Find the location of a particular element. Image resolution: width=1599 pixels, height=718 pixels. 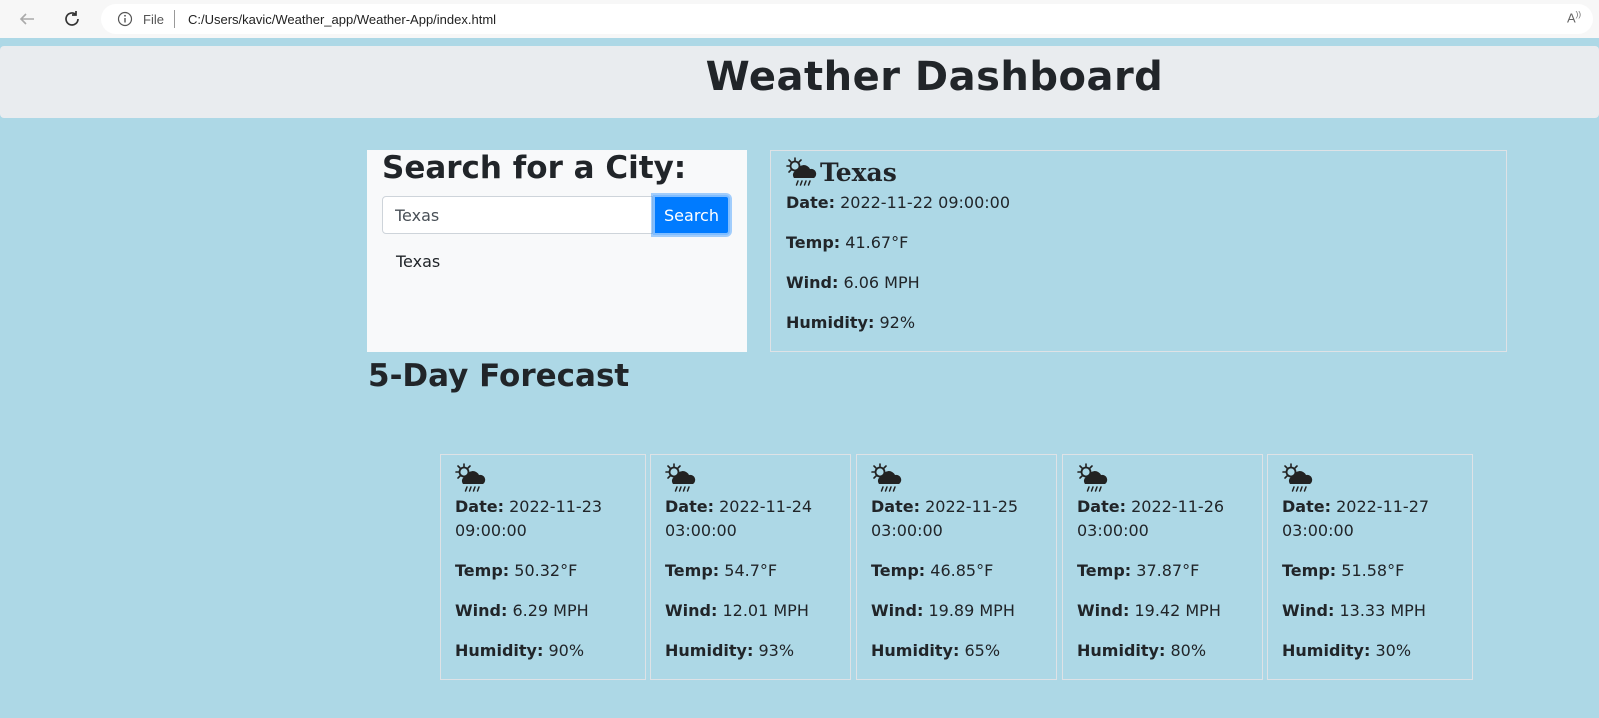

info-icon is located at coordinates (125, 20).